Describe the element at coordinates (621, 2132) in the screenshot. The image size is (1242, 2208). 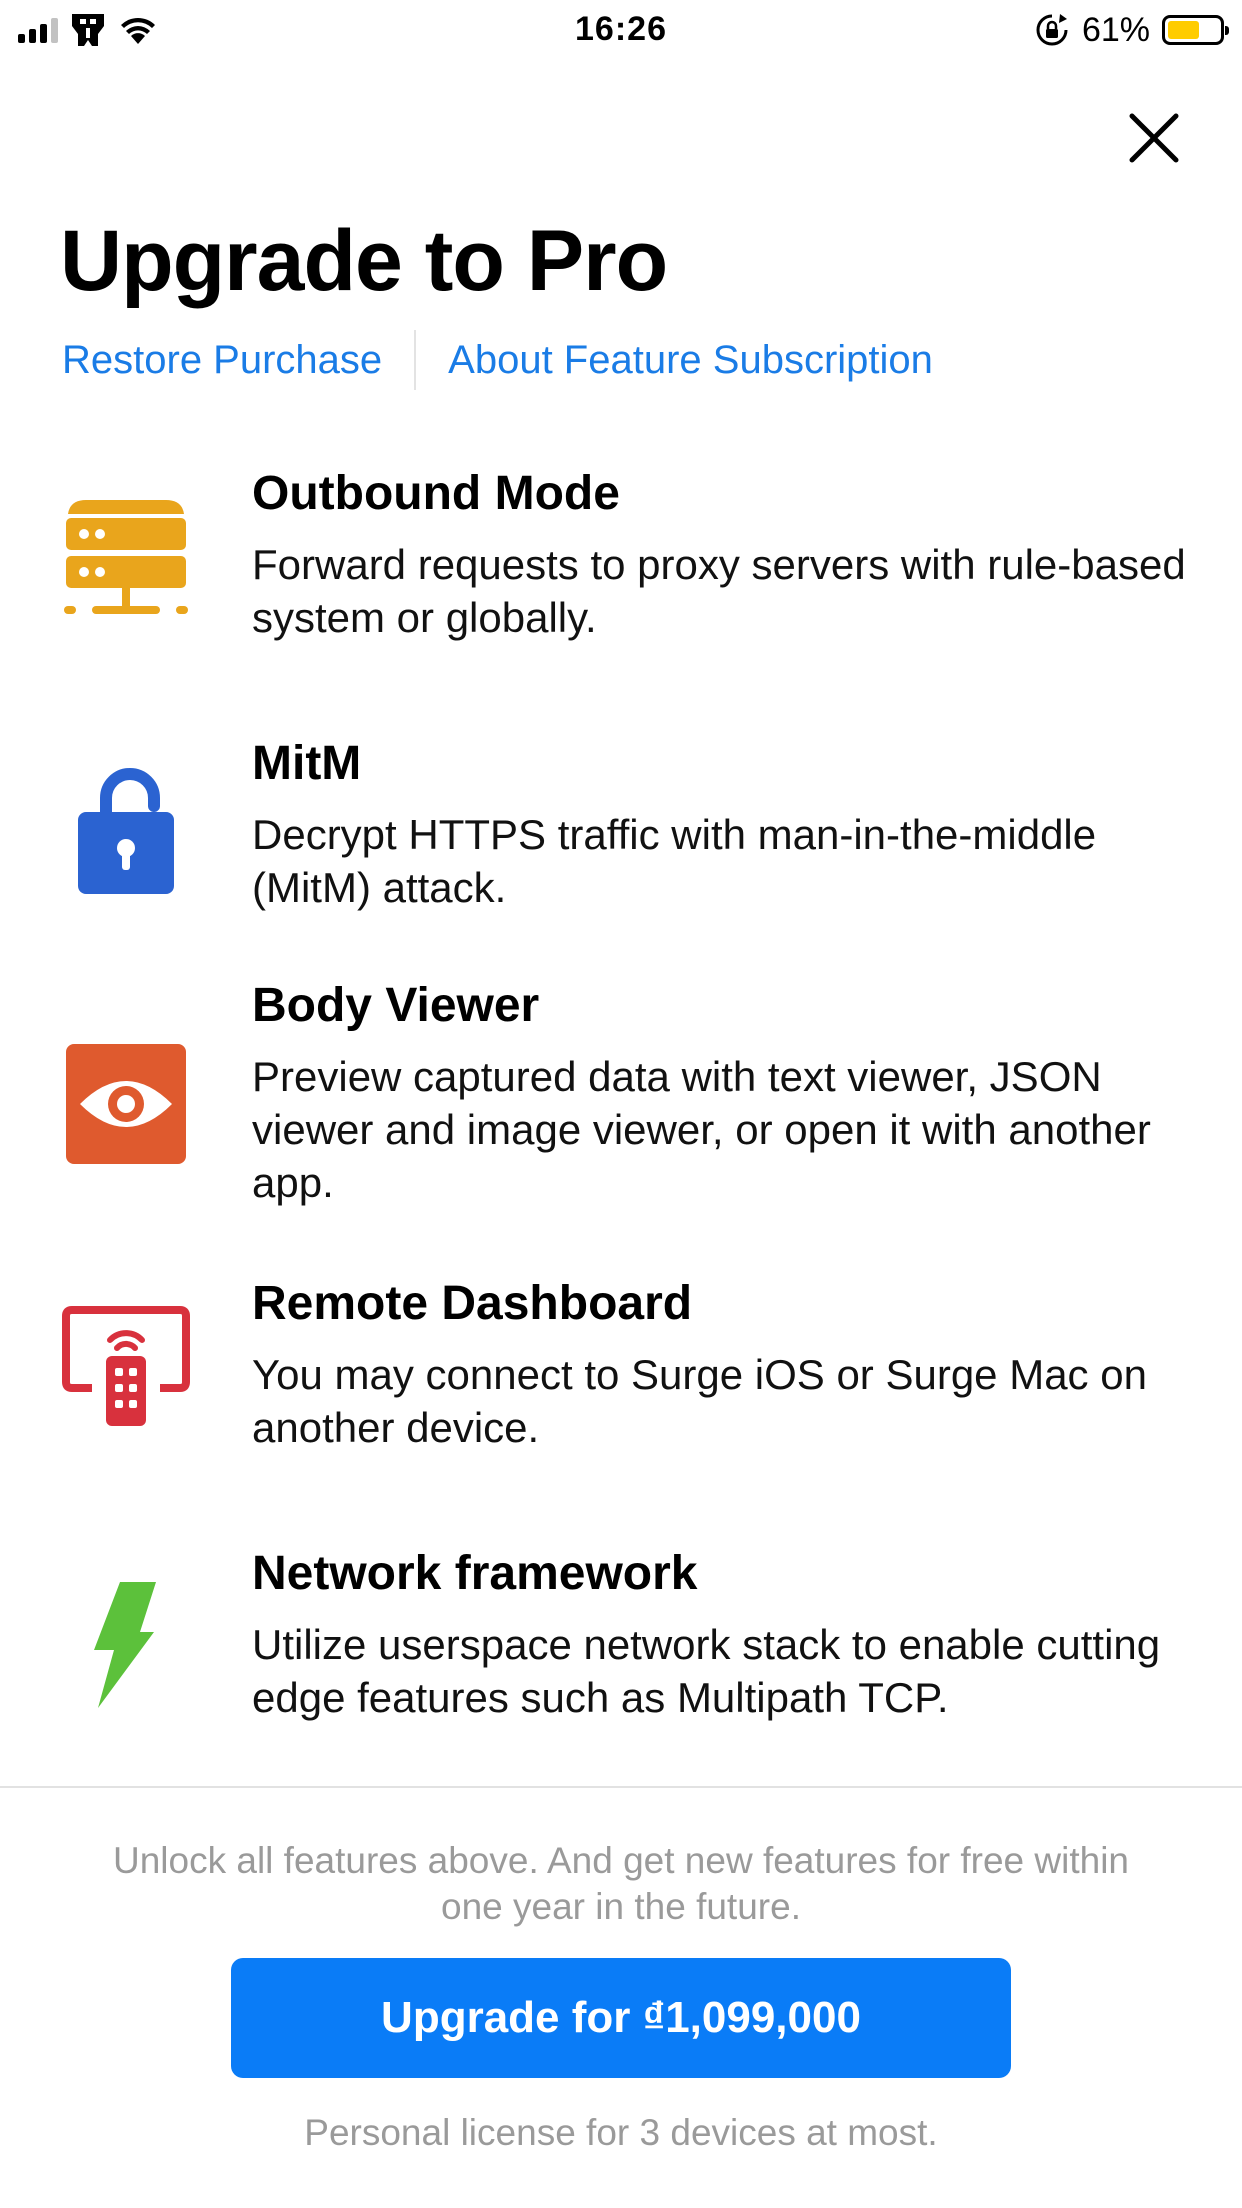
I see `license-note: Personal license for 3 devices at most.` at that location.